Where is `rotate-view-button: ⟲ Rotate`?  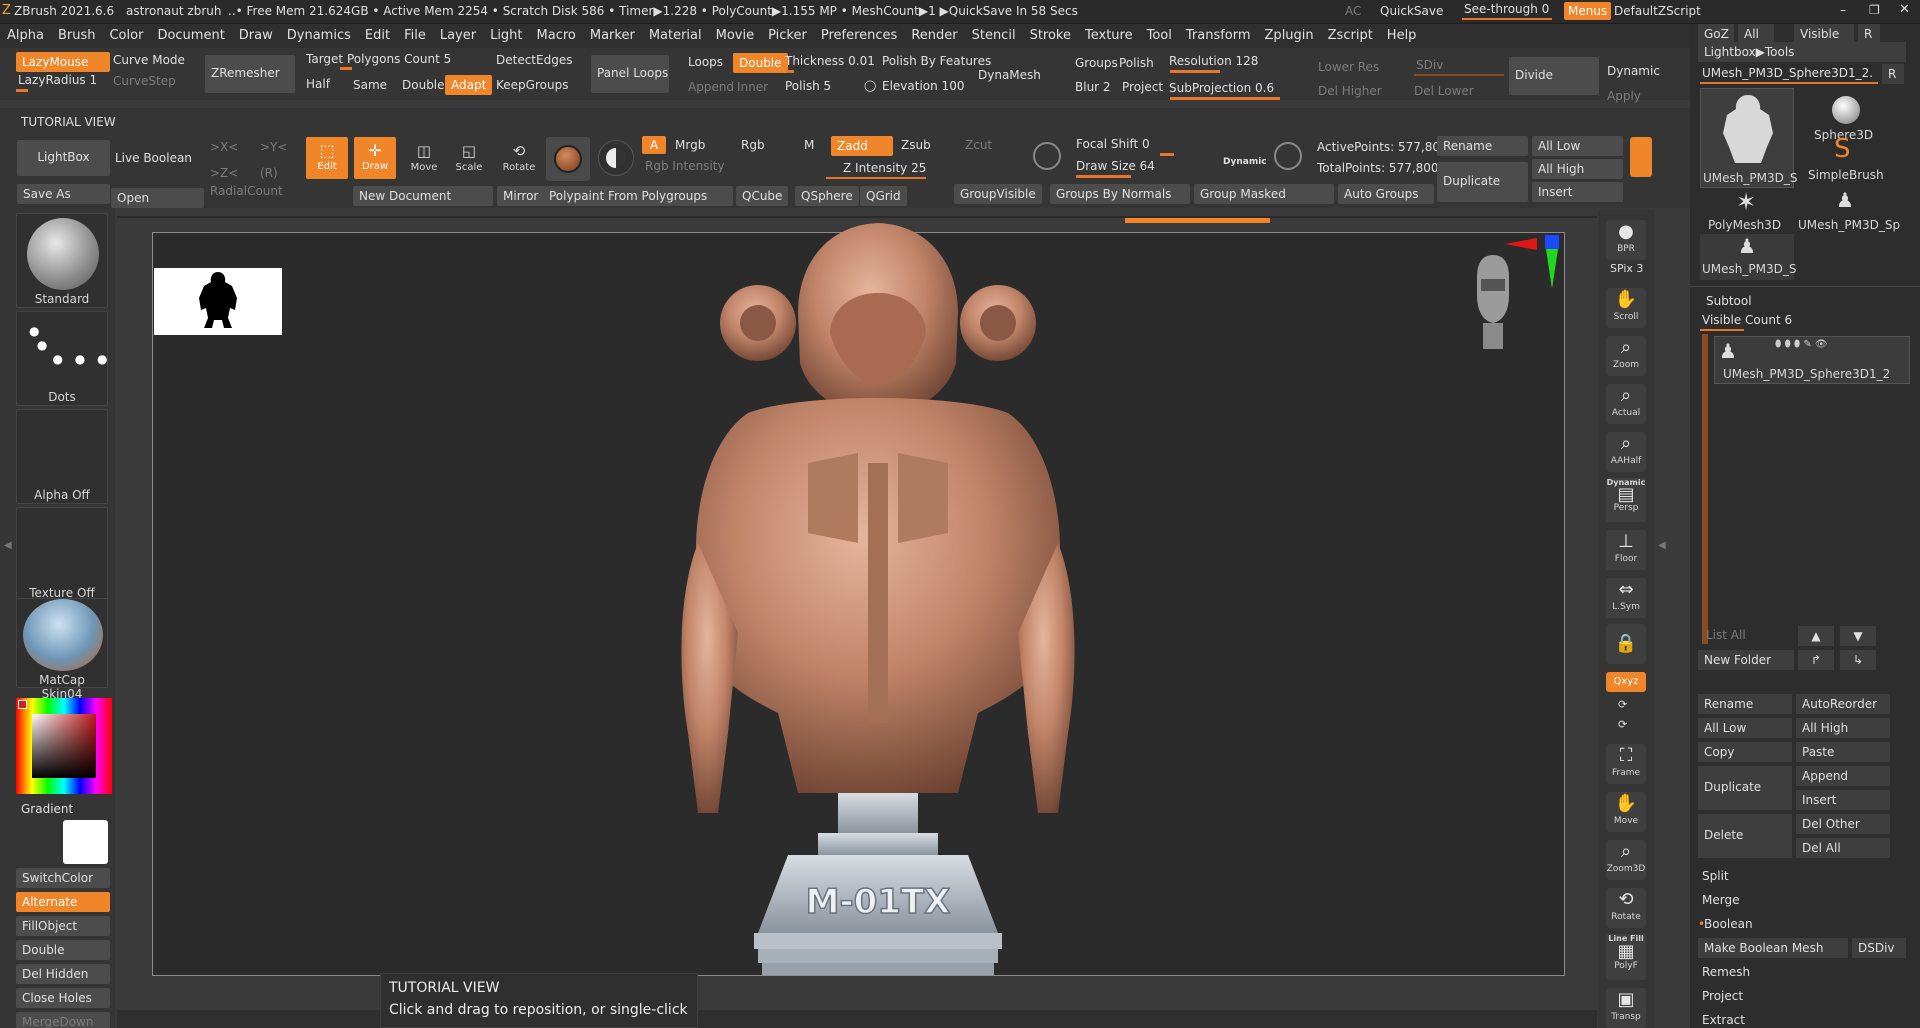 rotate-view-button: ⟲ Rotate is located at coordinates (1626, 908).